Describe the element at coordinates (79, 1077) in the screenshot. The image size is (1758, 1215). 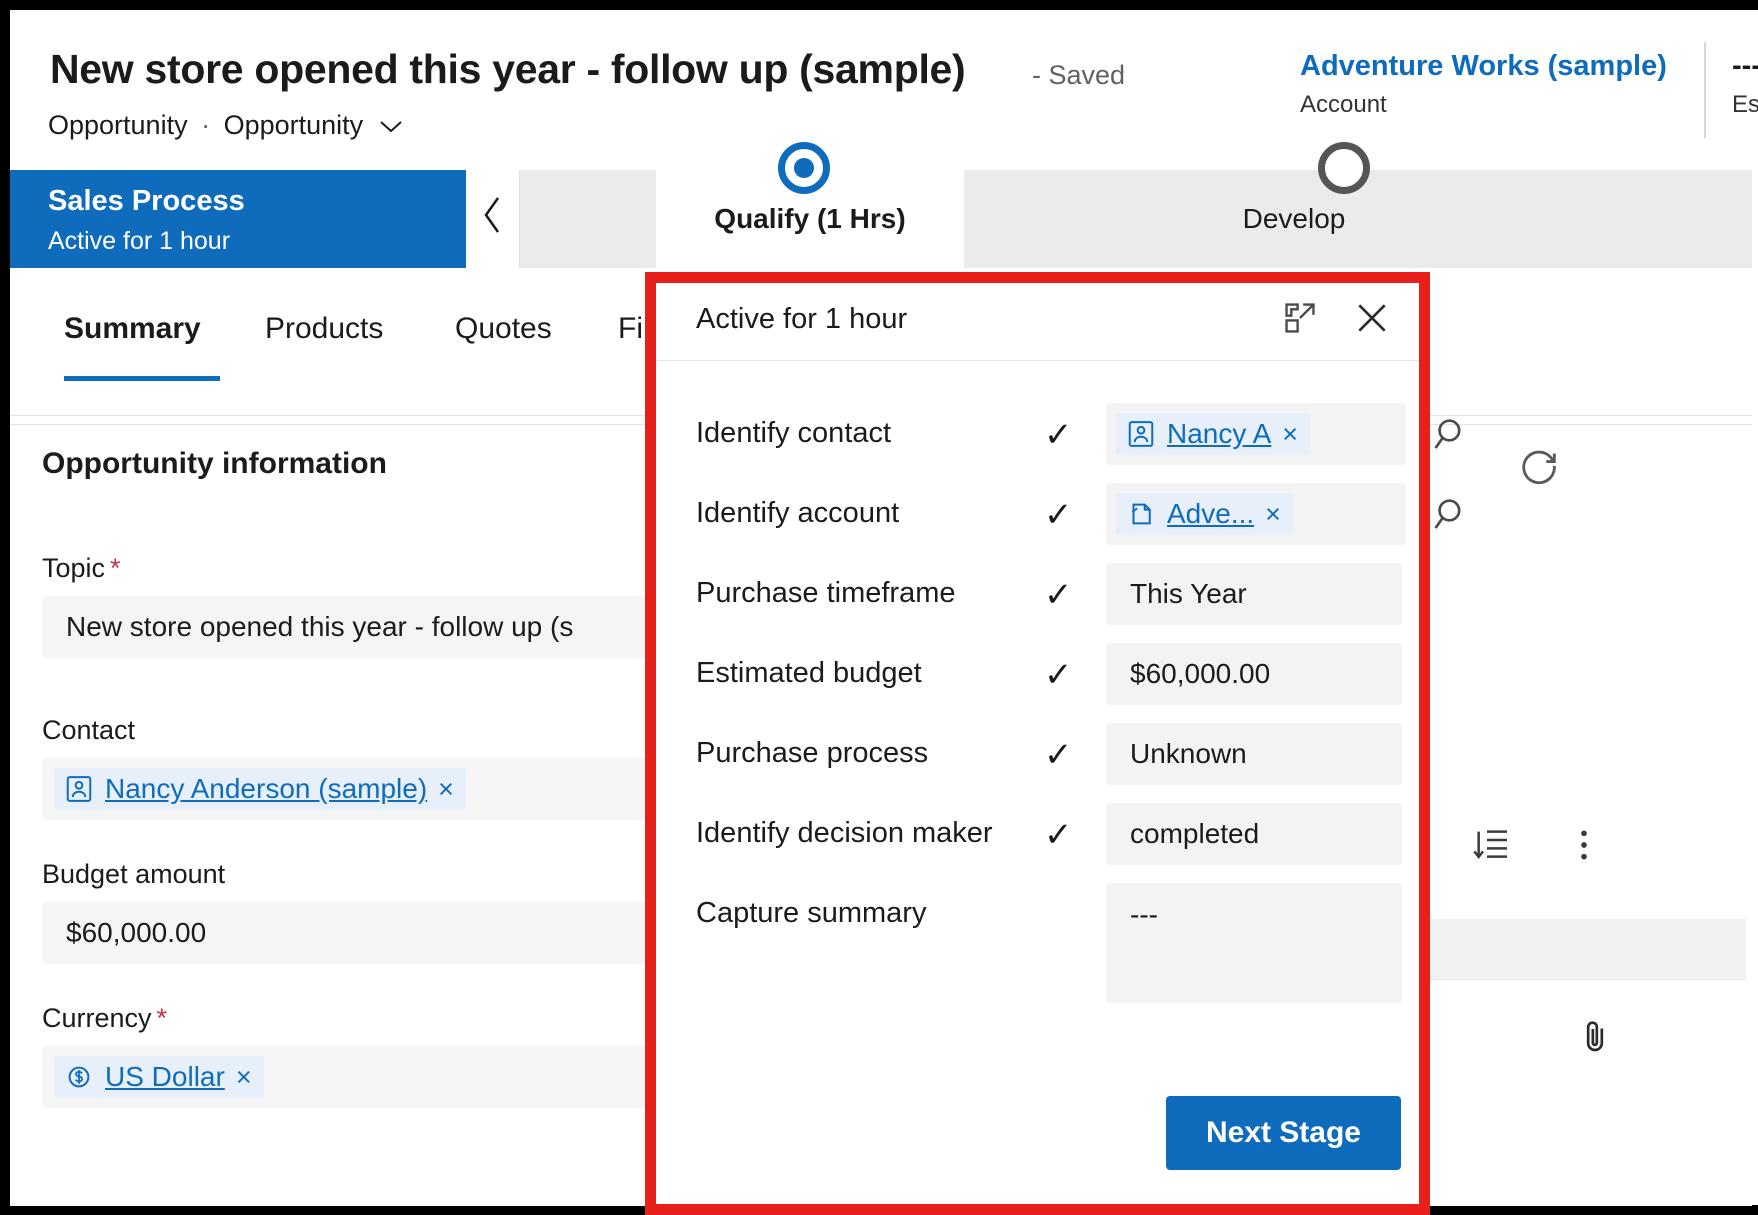
I see `currency-icon` at that location.